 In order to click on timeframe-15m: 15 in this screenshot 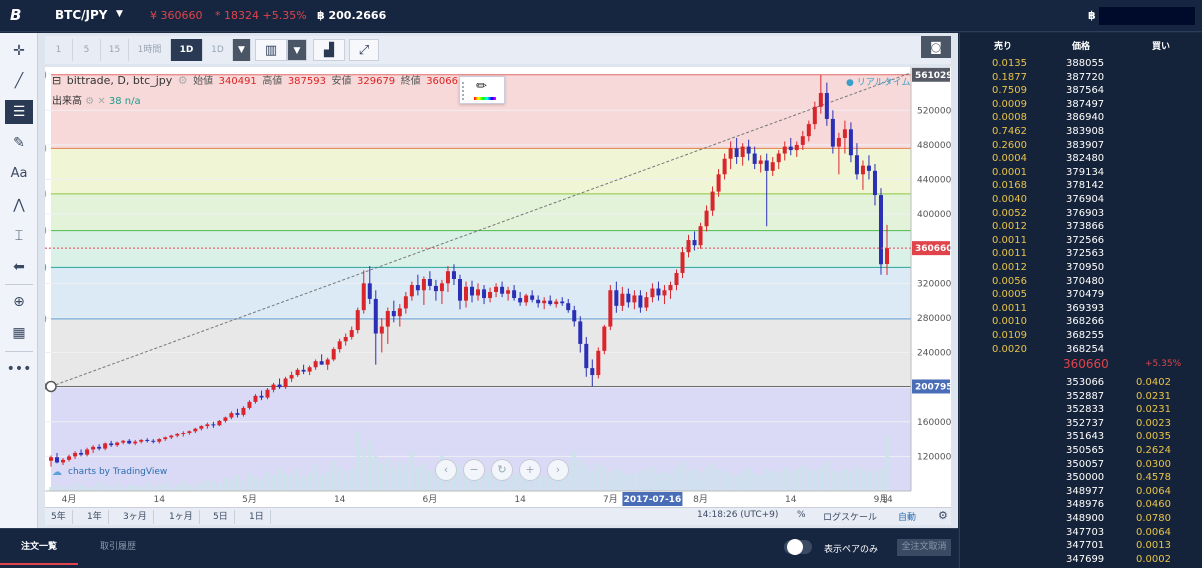, I will do `click(115, 50)`.